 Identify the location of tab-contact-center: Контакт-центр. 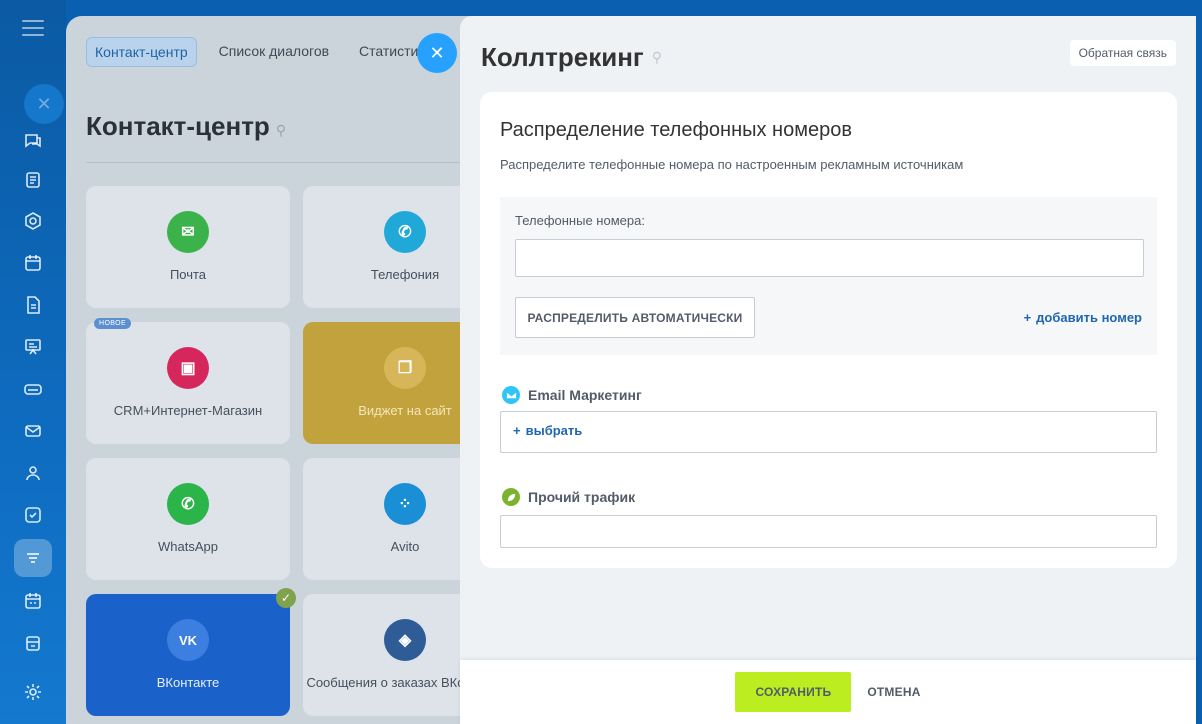
(141, 52).